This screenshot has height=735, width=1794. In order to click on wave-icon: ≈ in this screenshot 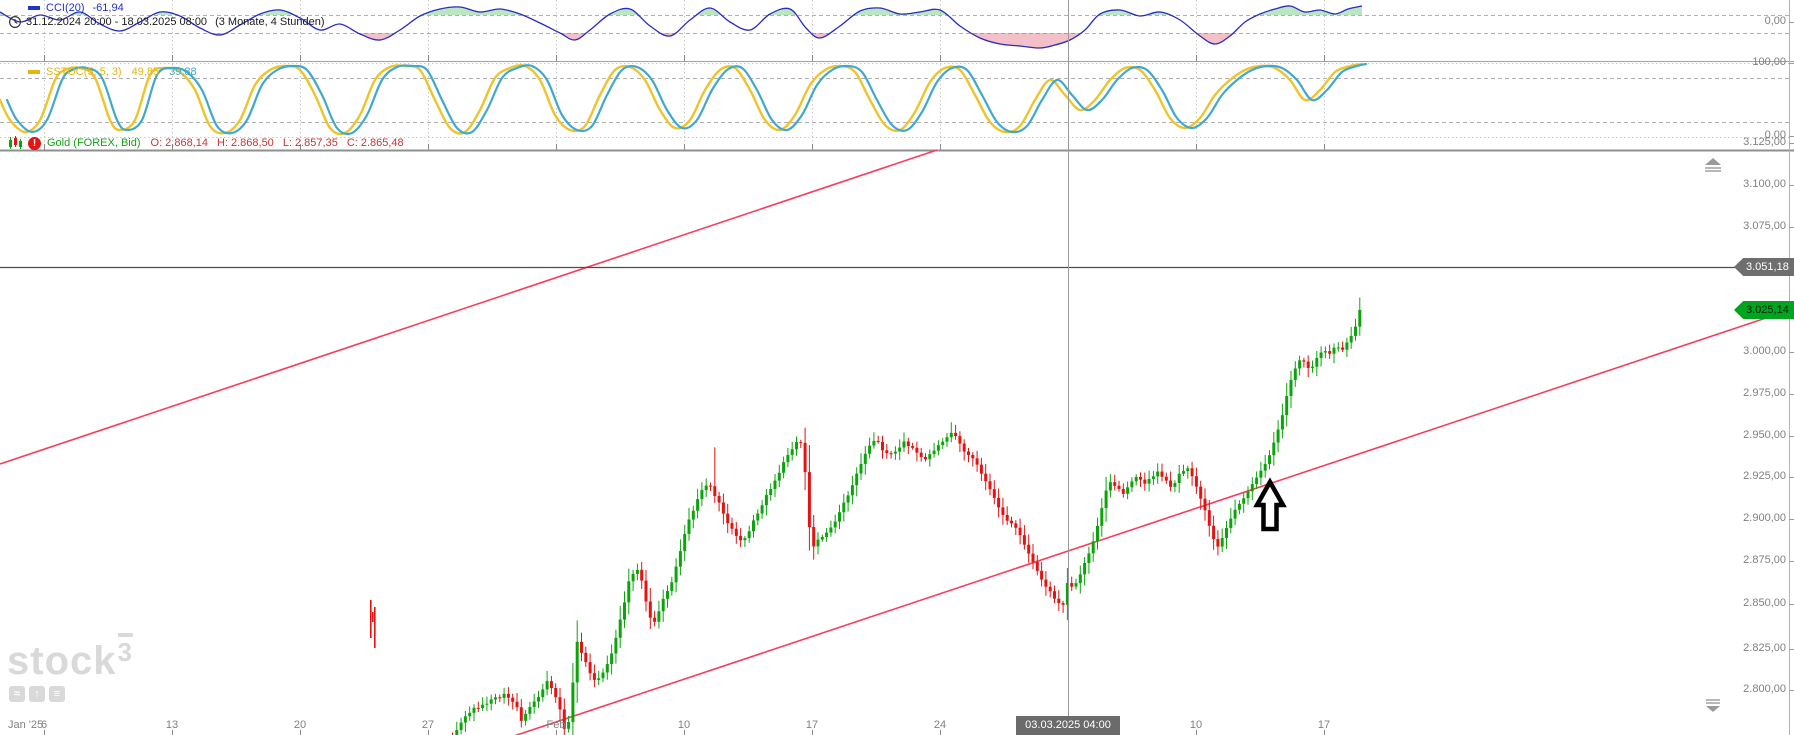, I will do `click(17, 694)`.